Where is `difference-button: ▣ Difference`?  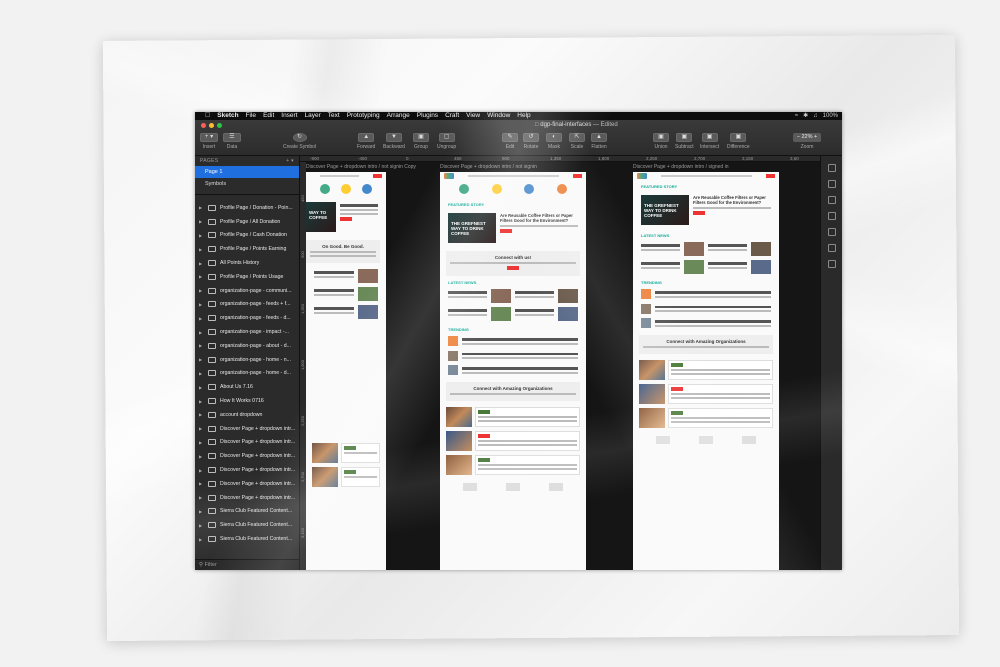 difference-button: ▣ Difference is located at coordinates (738, 141).